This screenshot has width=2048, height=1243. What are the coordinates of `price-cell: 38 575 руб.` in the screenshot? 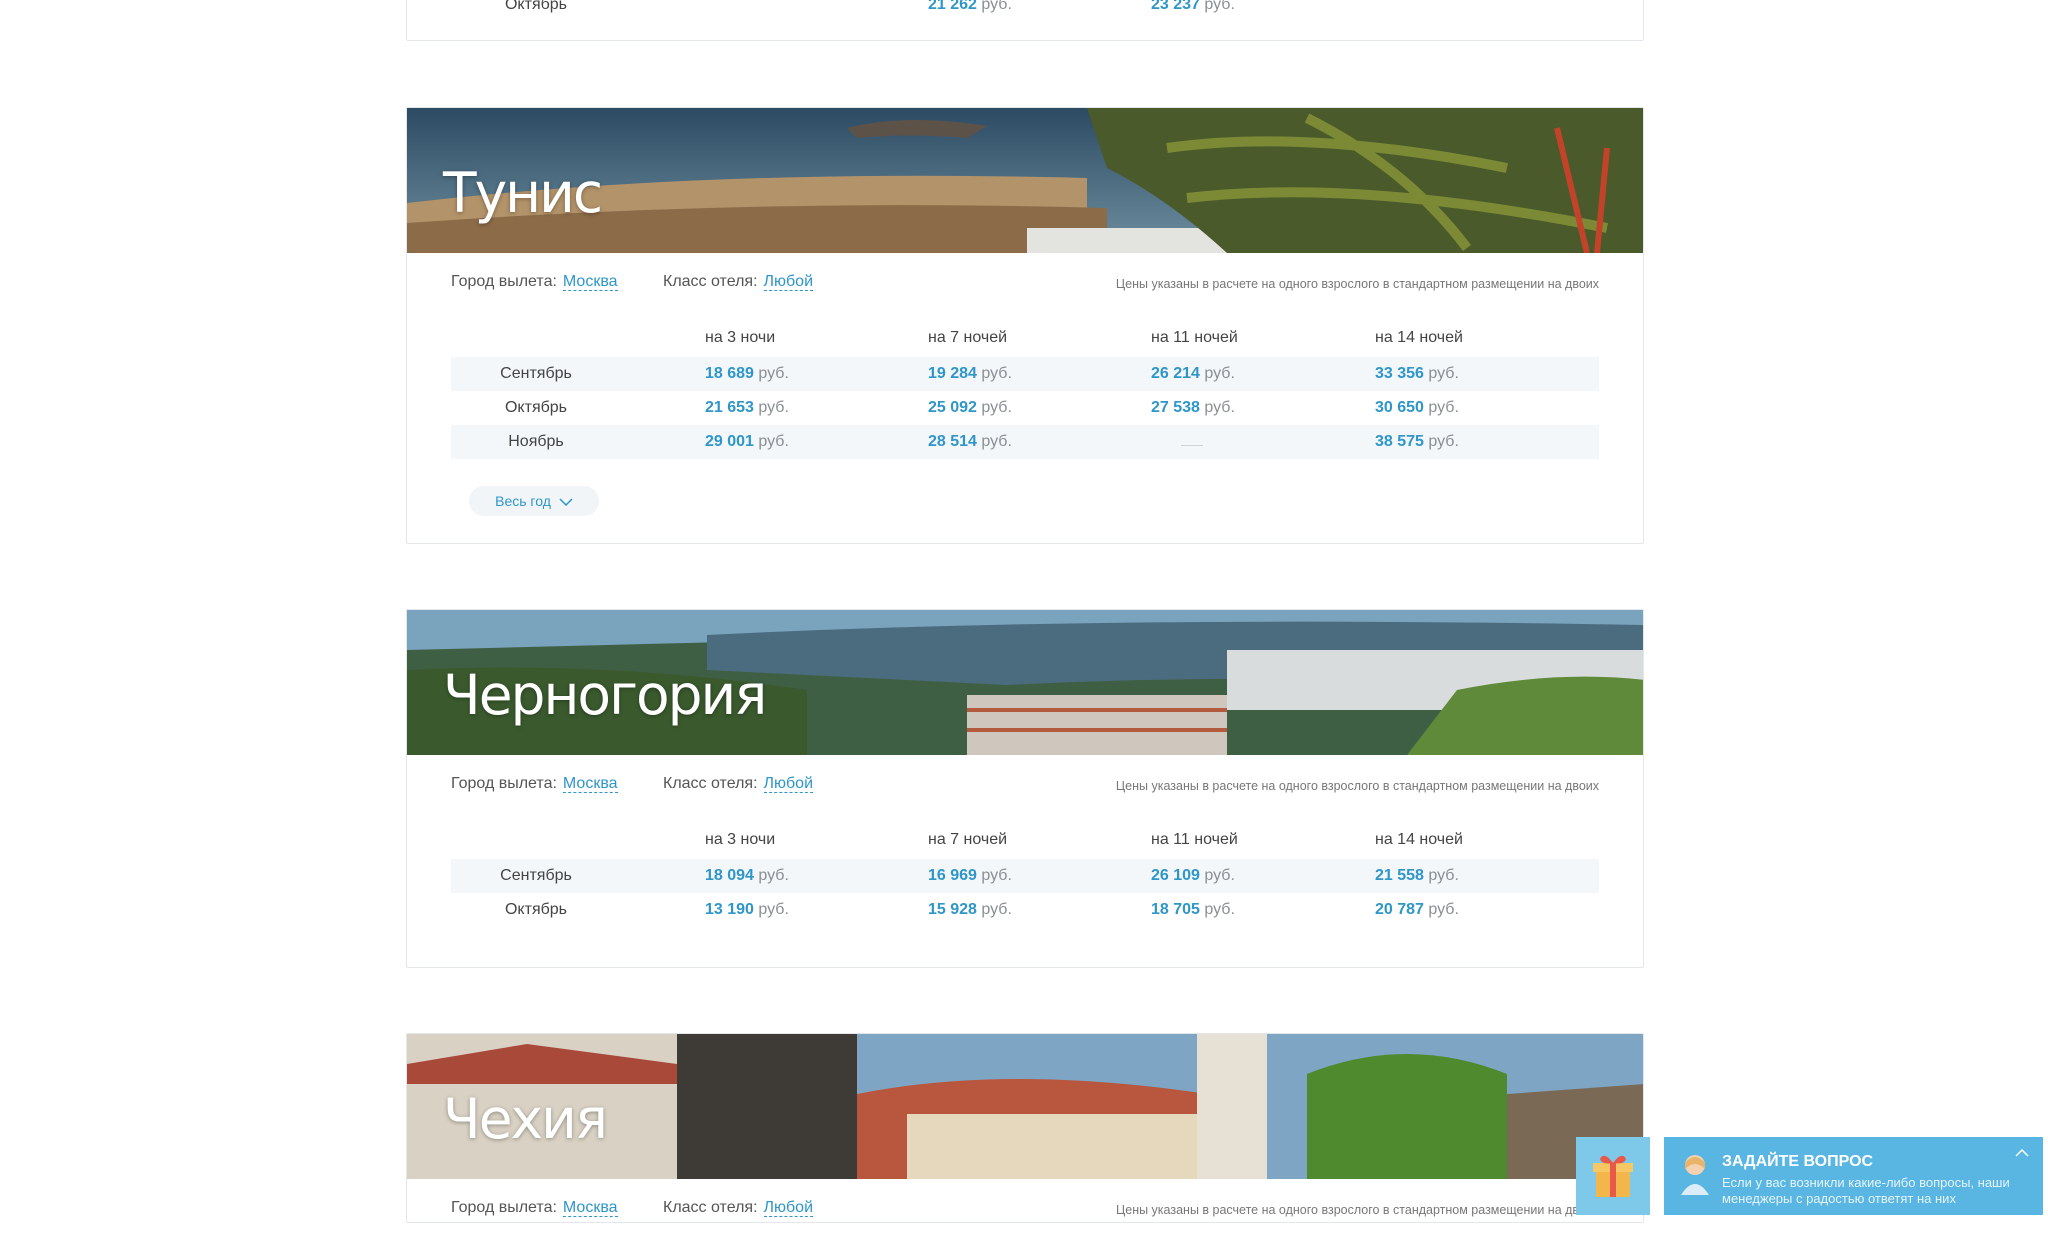 It's located at (1417, 442).